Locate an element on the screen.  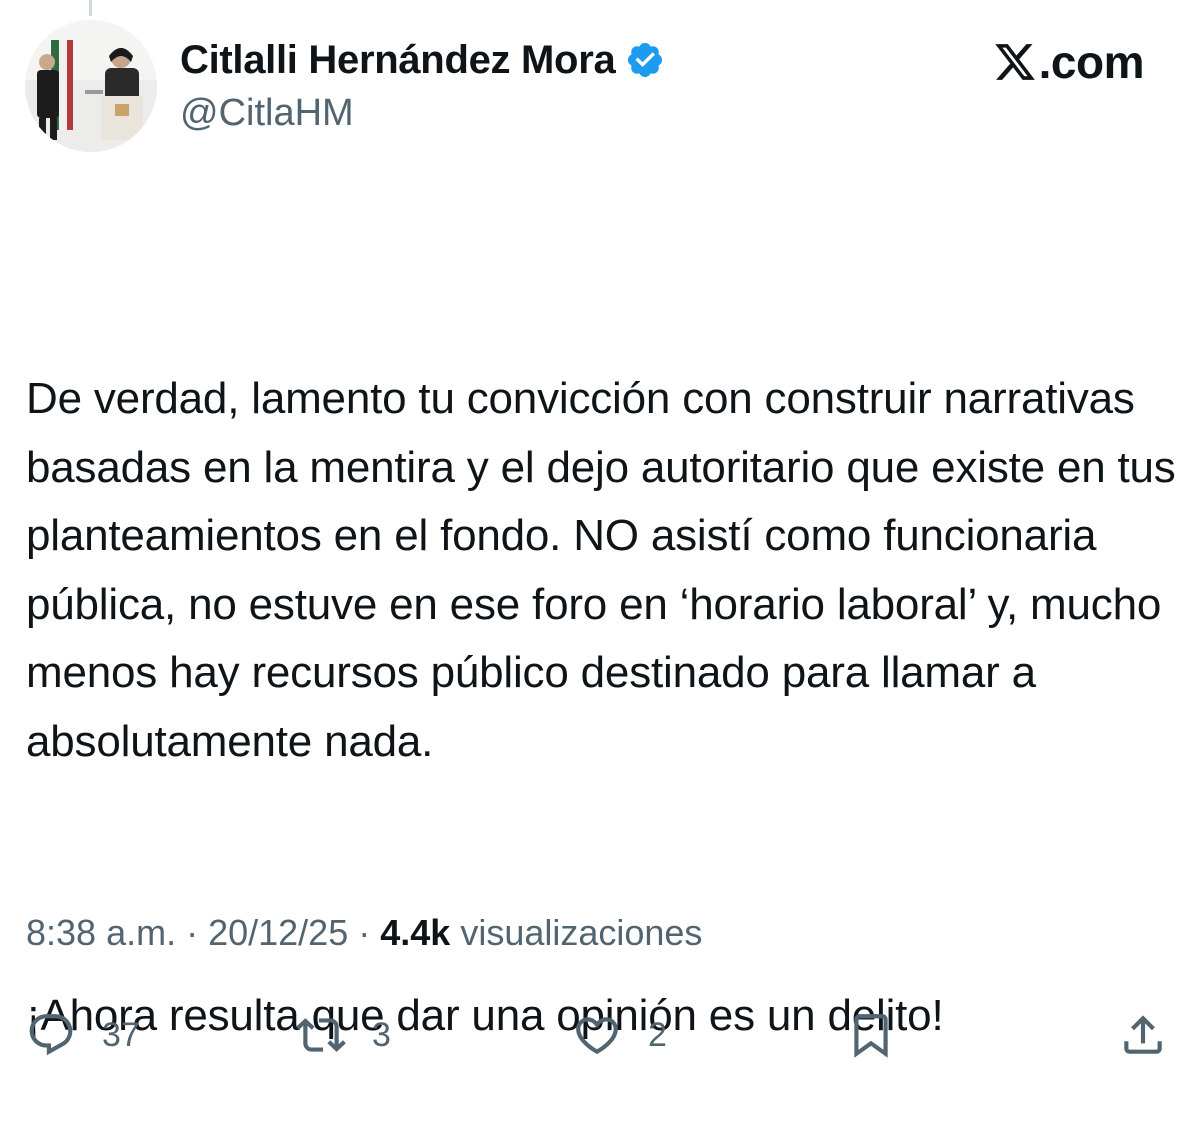
share-button is located at coordinates (1143, 1035).